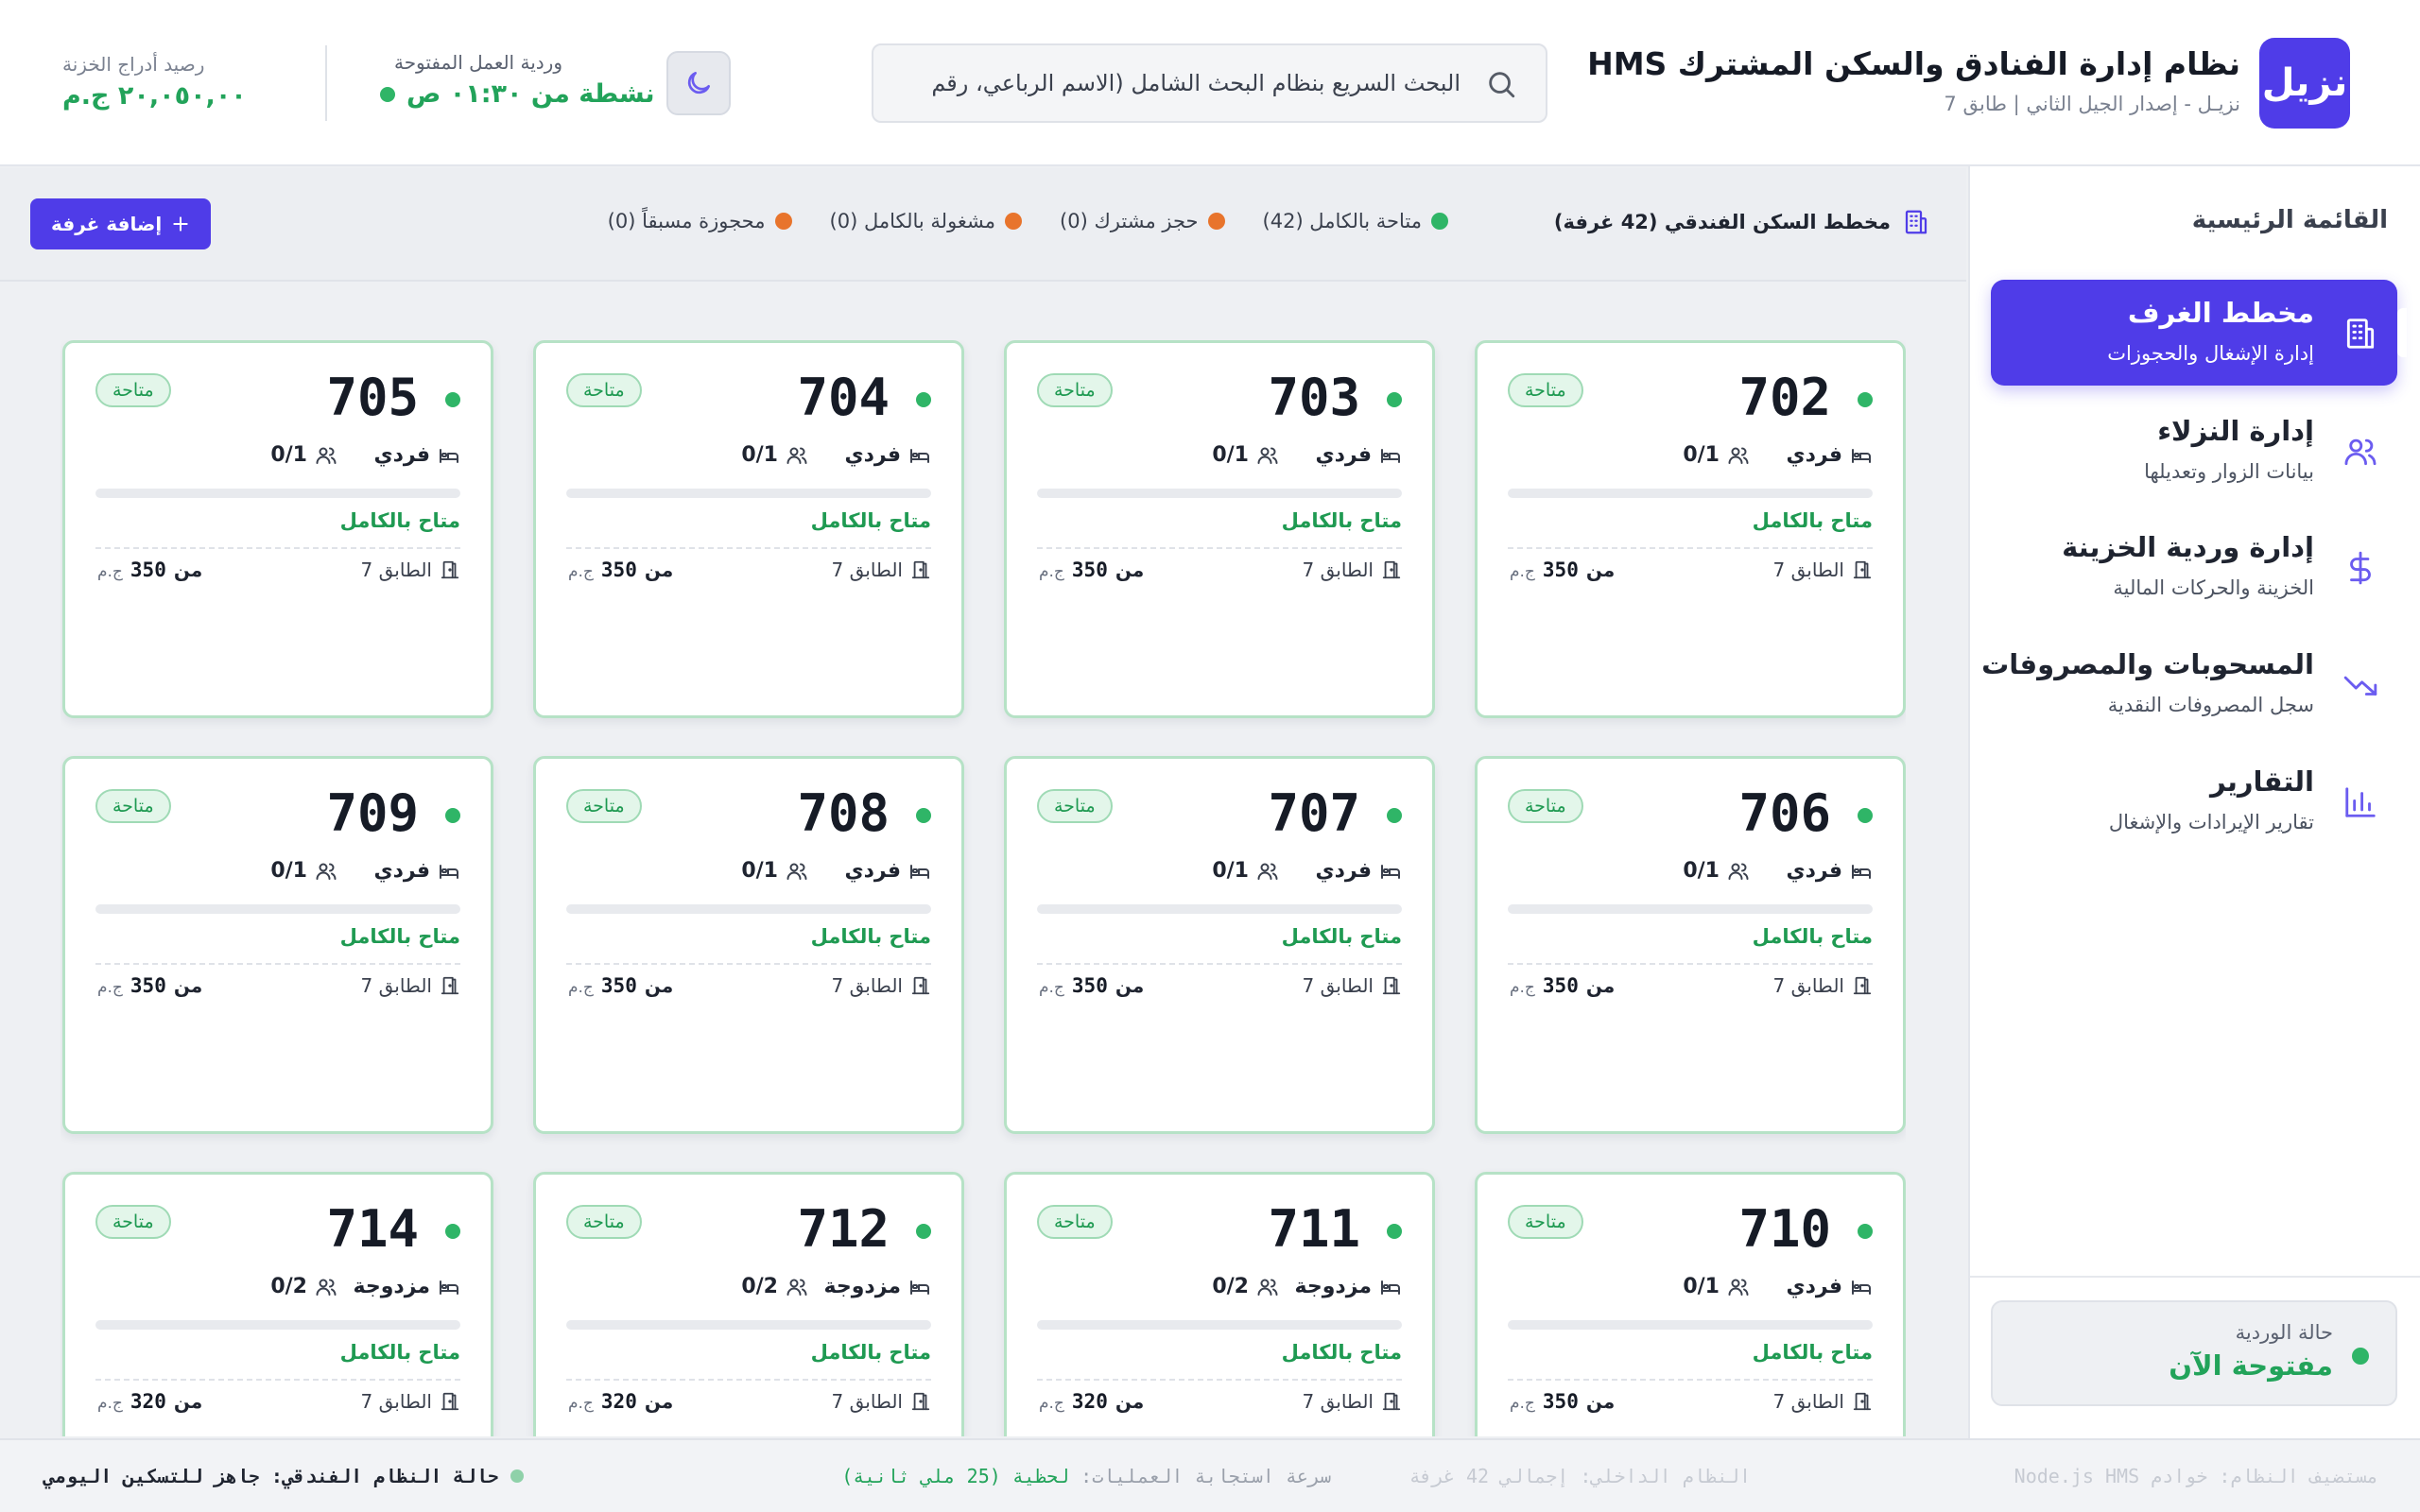 This screenshot has width=2420, height=1512. Describe the element at coordinates (2194, 451) in the screenshot. I see `sidebar-item-guests: إدارة النزلاء بيانات الزوار وتعديلها` at that location.